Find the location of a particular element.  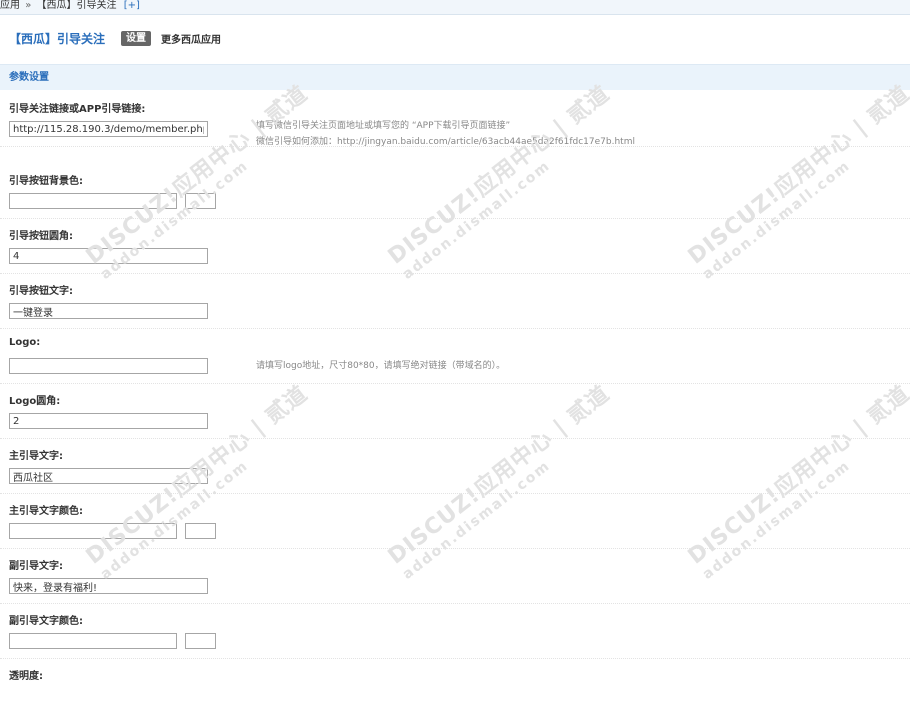

breadcrumb-current: 【西瓜】引导关注 is located at coordinates (76, 5).